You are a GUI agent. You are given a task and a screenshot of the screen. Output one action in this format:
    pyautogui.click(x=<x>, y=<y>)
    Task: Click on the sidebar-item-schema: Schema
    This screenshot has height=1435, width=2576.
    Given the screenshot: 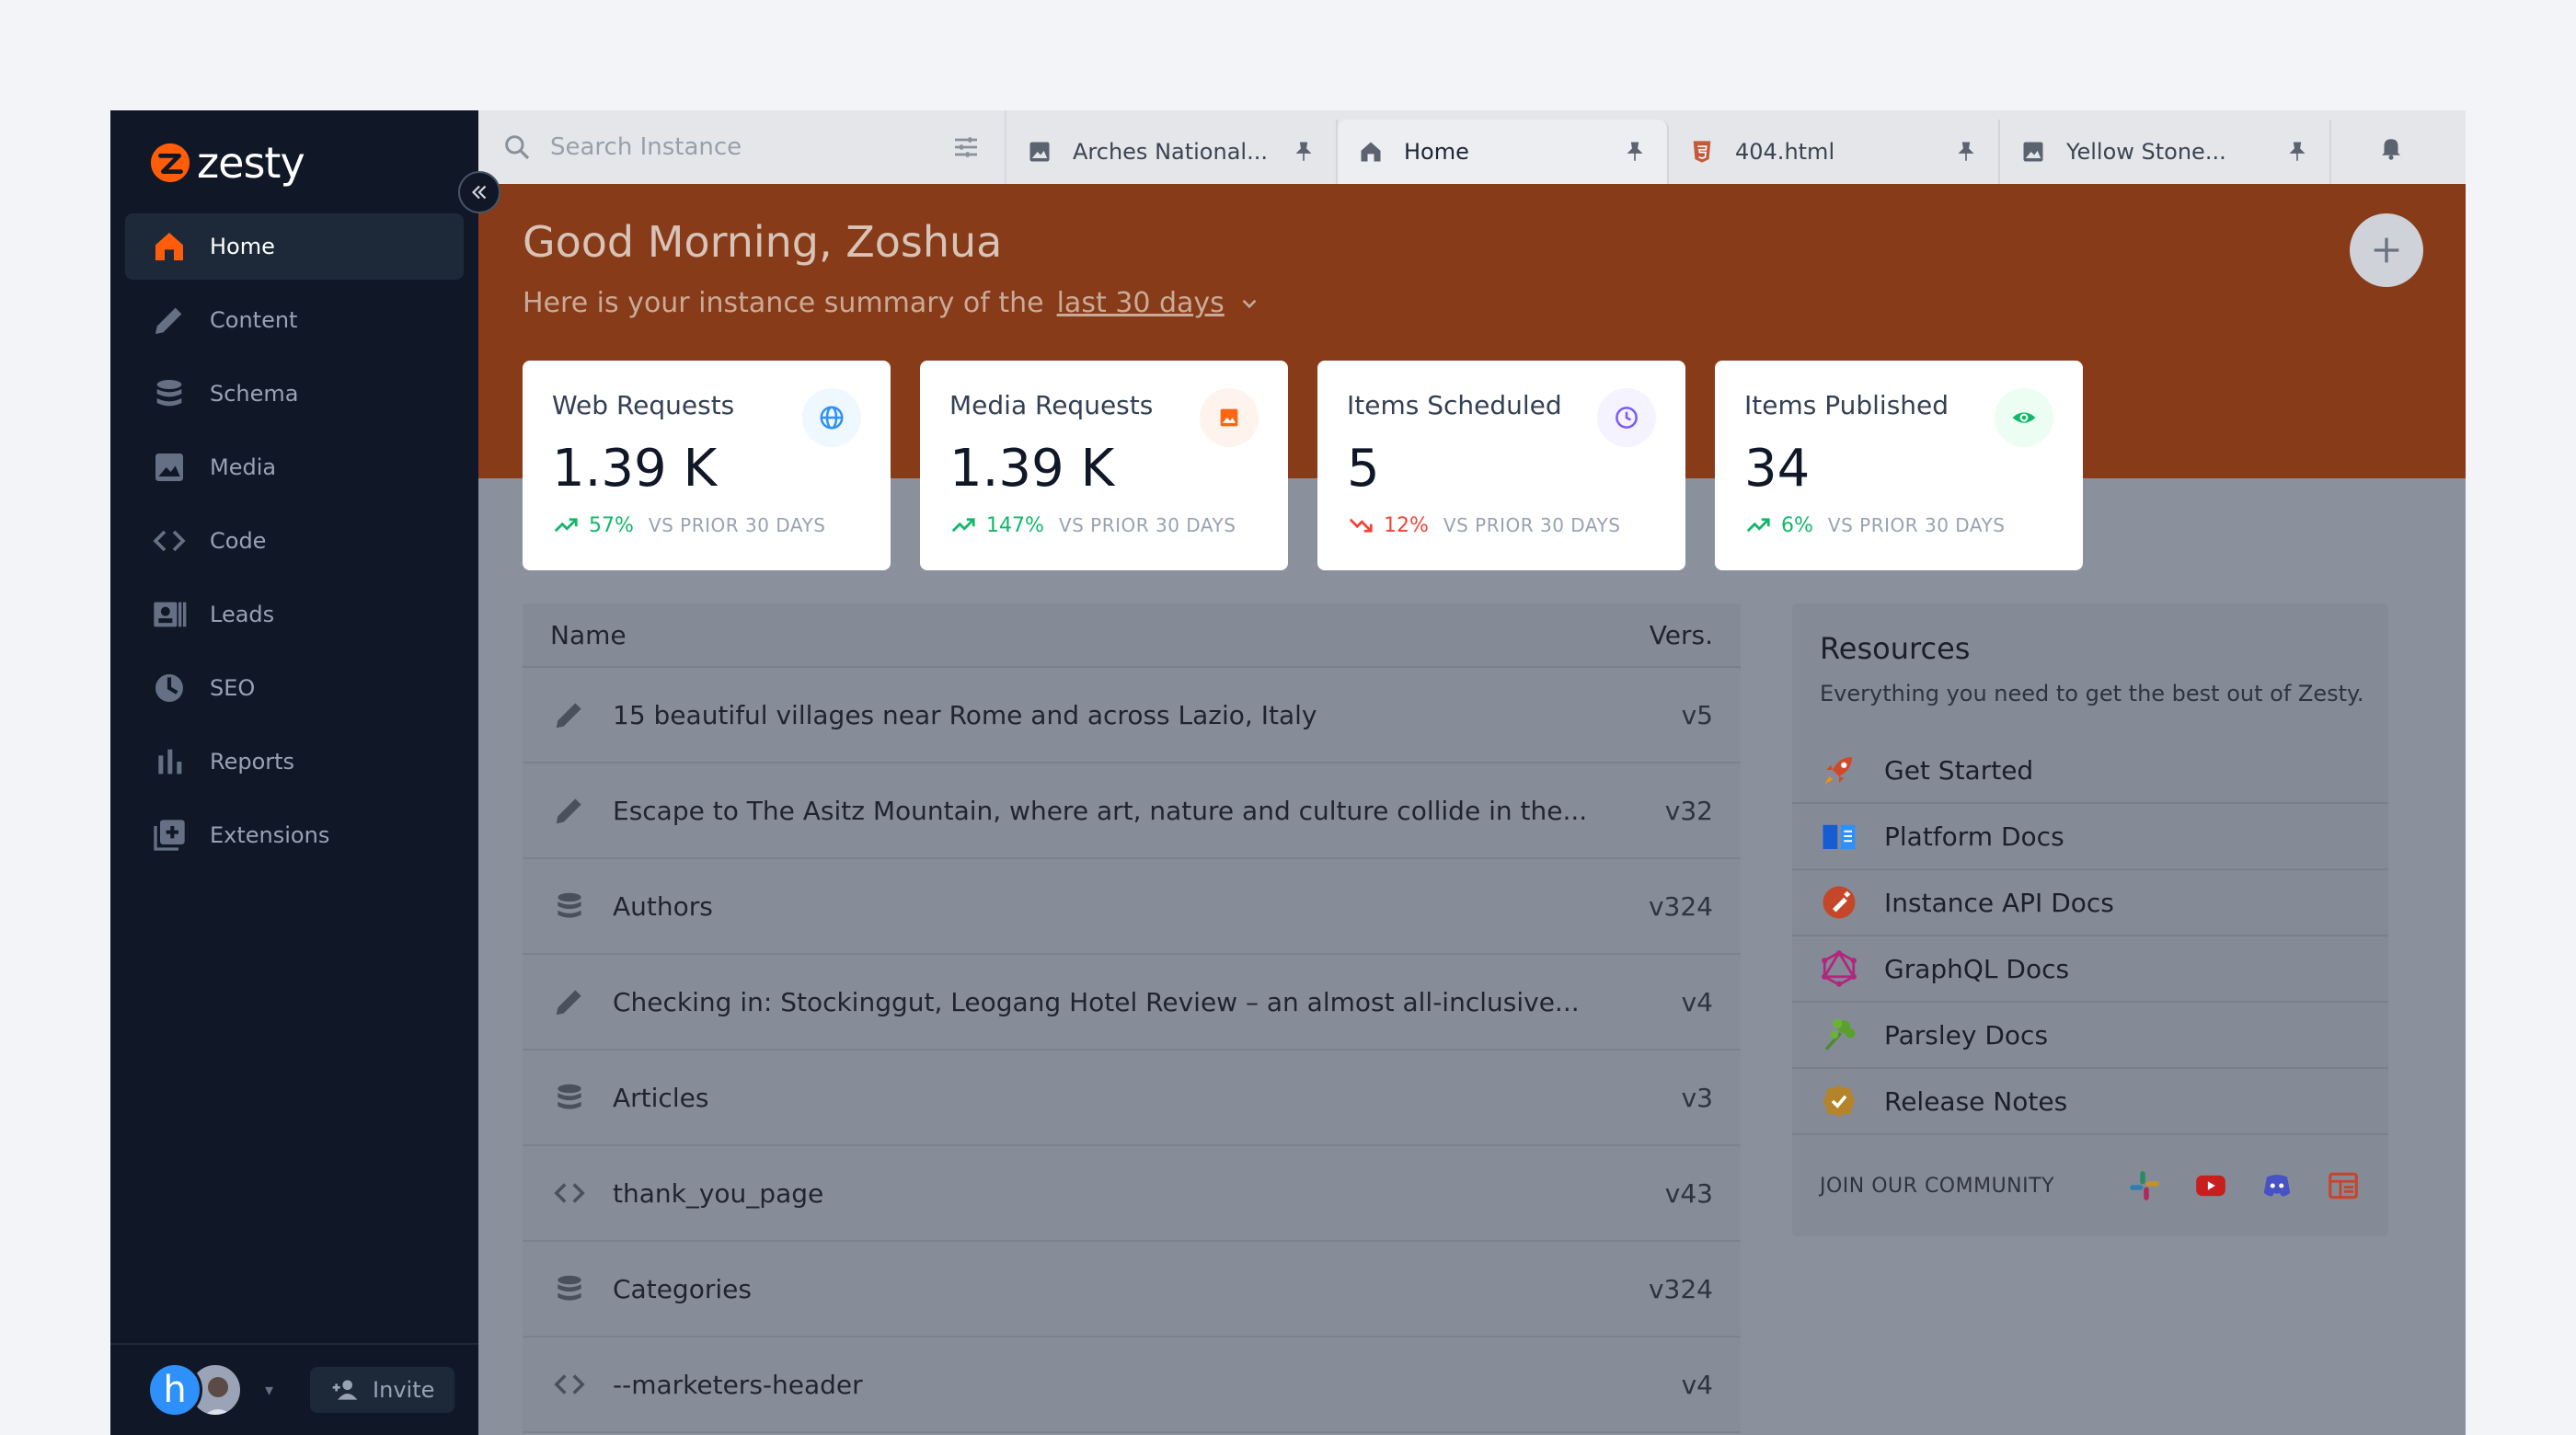 What is the action you would take?
    pyautogui.click(x=294, y=394)
    